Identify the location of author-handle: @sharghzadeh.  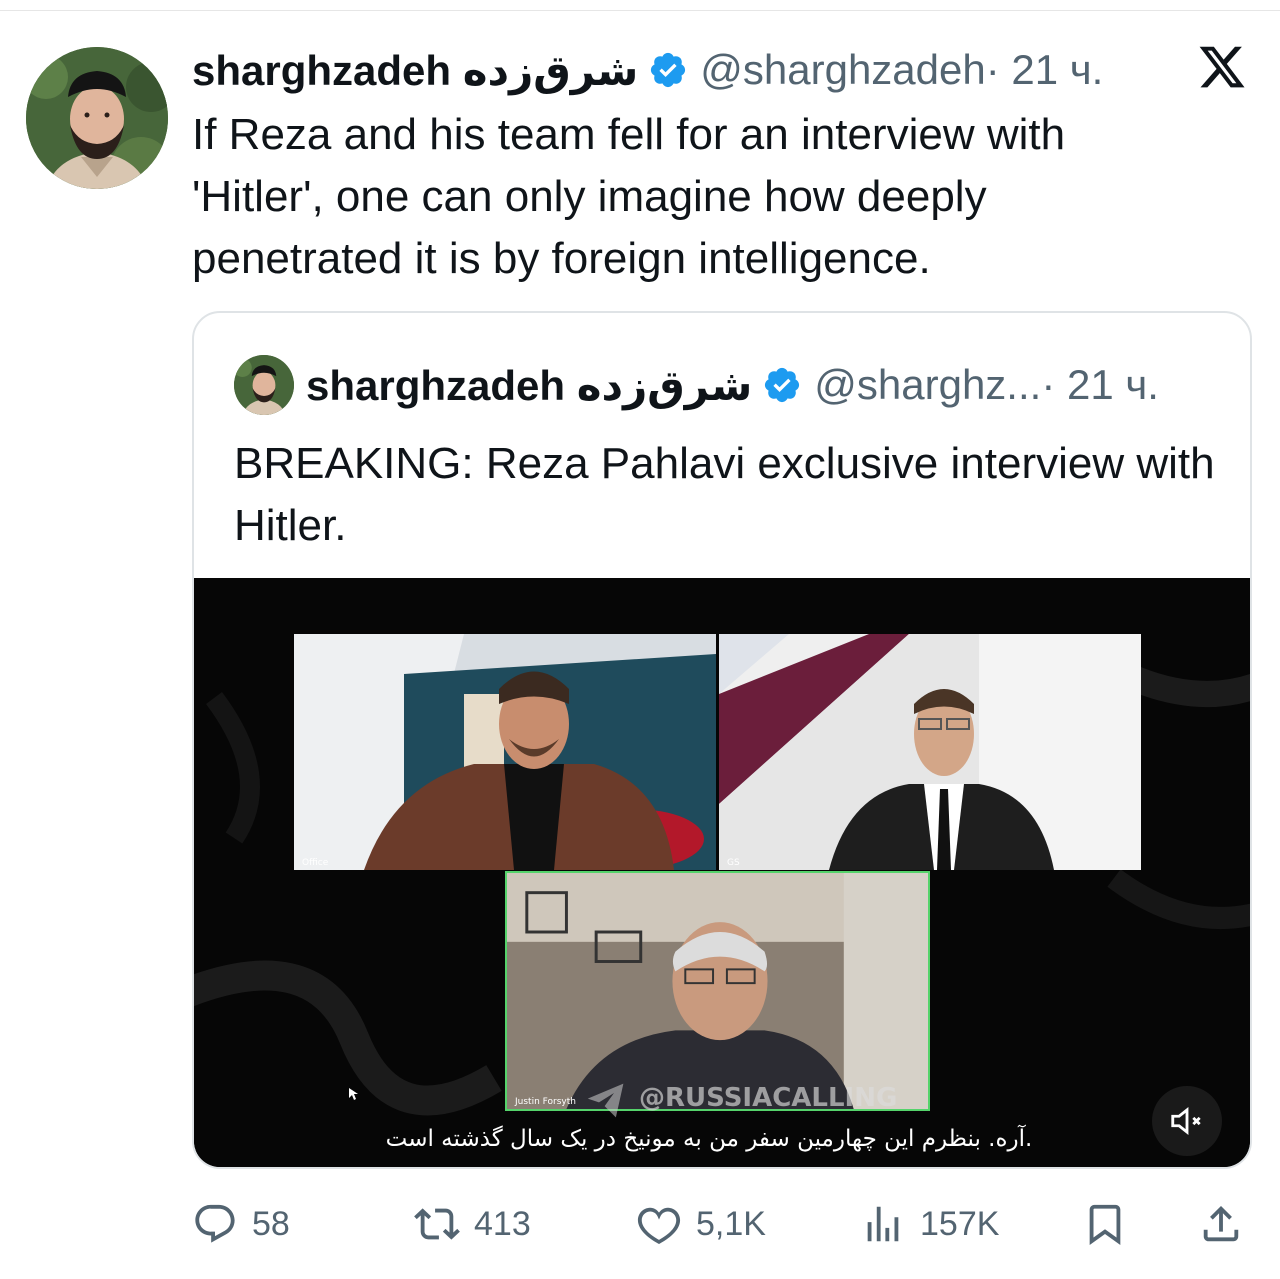
(843, 70).